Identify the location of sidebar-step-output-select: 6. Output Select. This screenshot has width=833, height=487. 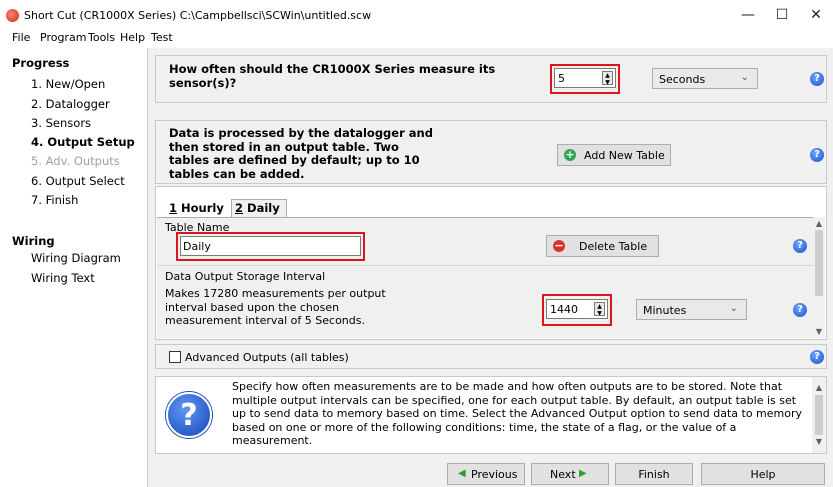
(78, 181).